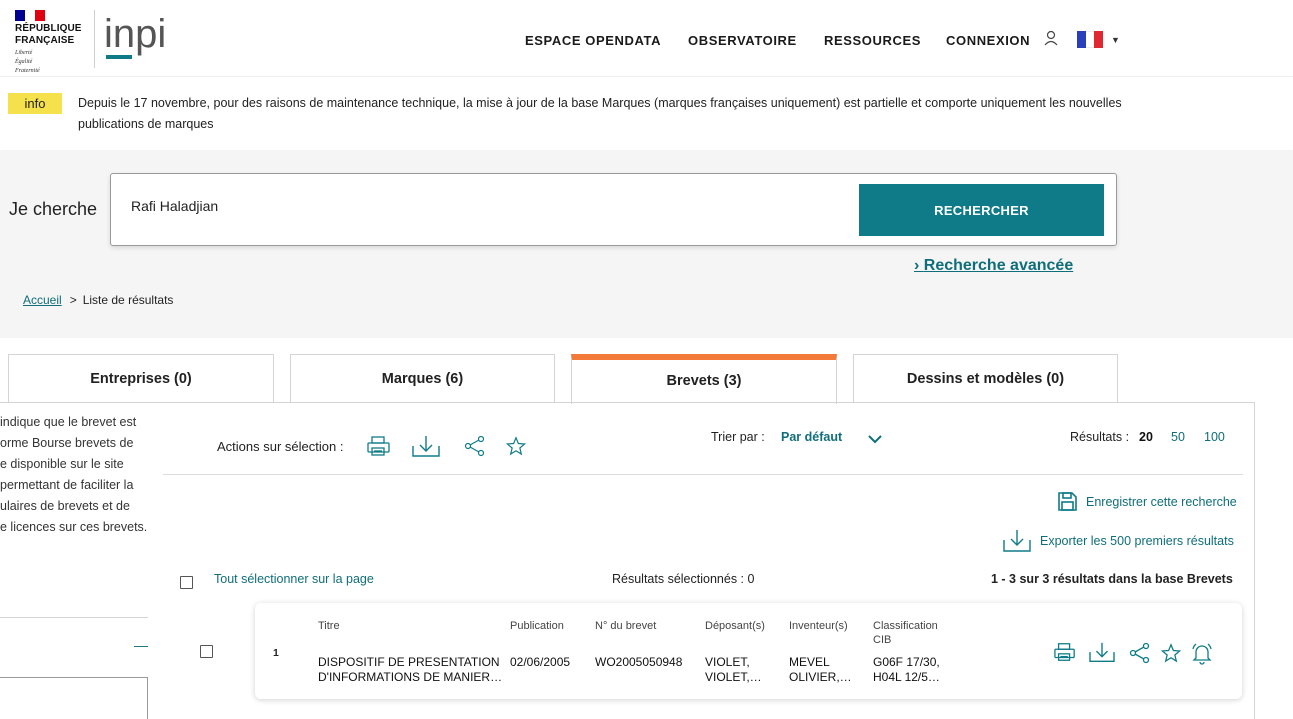 Image resolution: width=1293 pixels, height=719 pixels. What do you see at coordinates (24, 62) in the screenshot?
I see `motto-egalite: Égalité` at bounding box center [24, 62].